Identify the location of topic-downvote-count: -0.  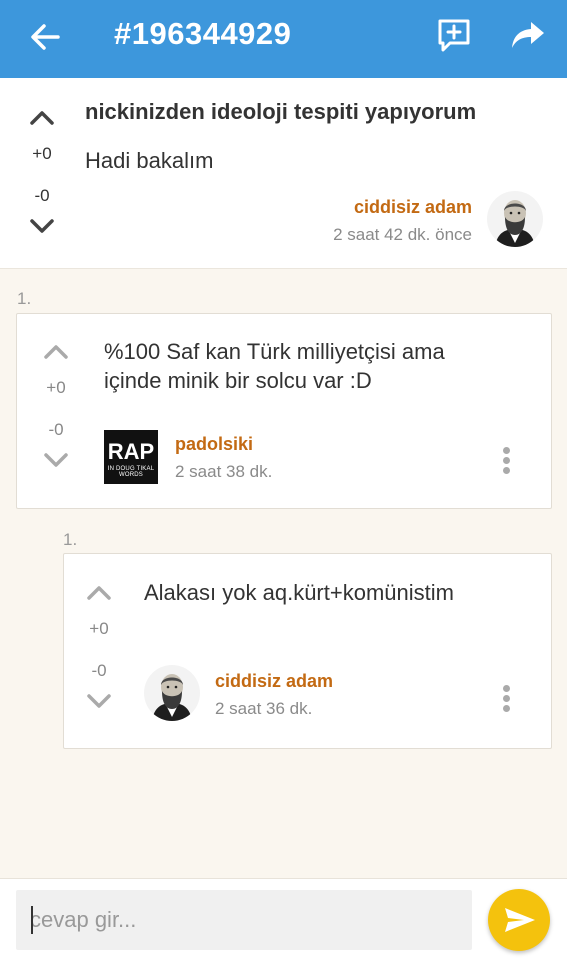
(42, 195).